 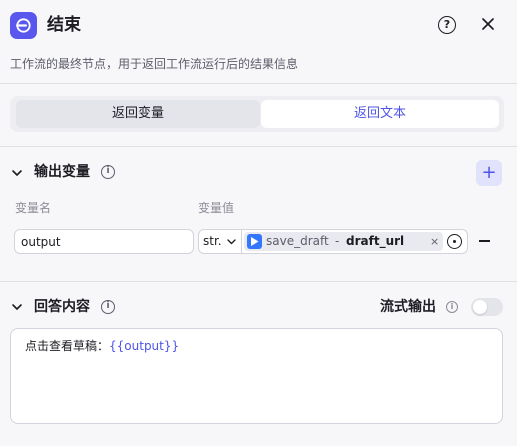 I want to click on return-mode-tabs: 返回变量 返回文本, so click(x=257, y=114).